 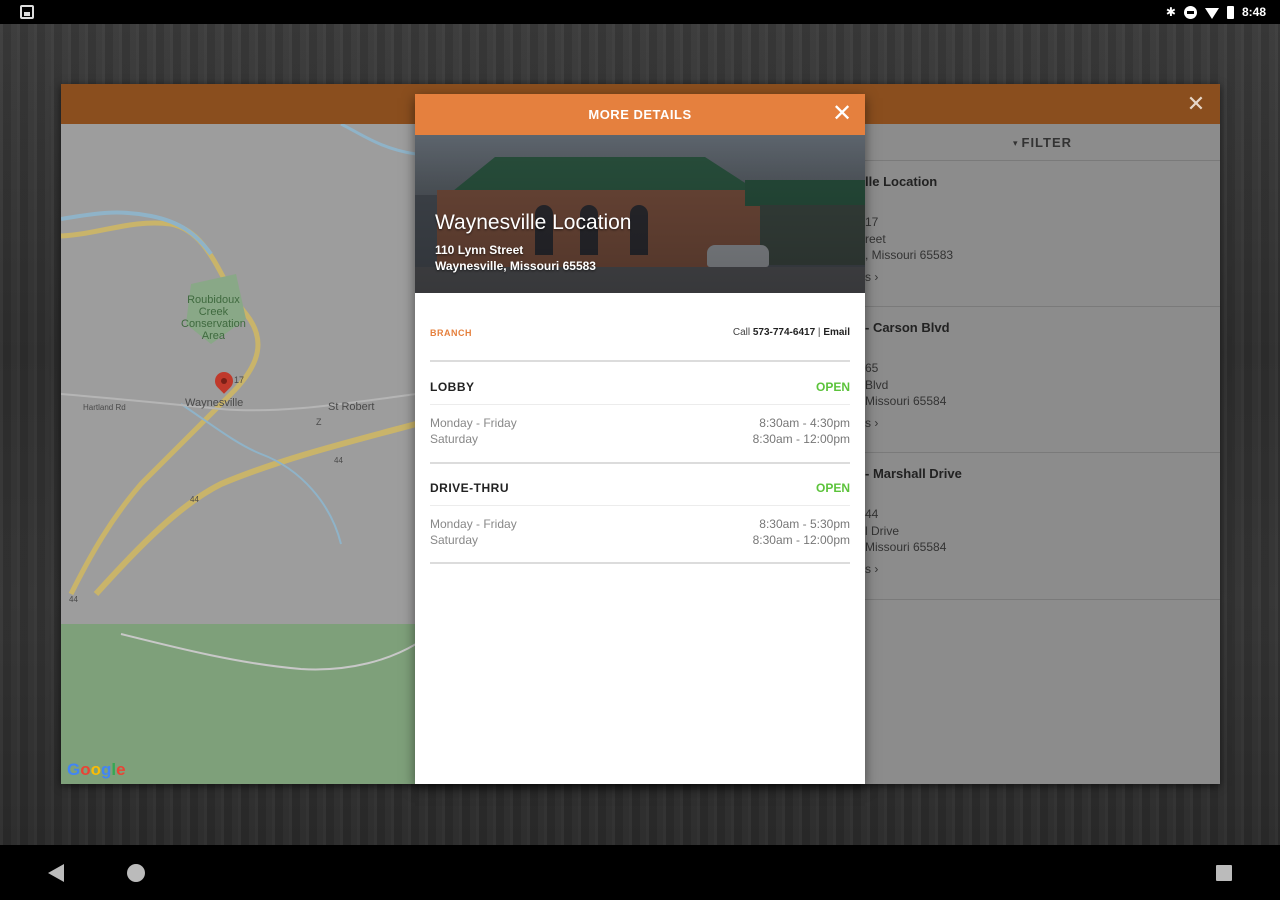 What do you see at coordinates (1190, 12) in the screenshot?
I see `do-not-disturb-icon` at bounding box center [1190, 12].